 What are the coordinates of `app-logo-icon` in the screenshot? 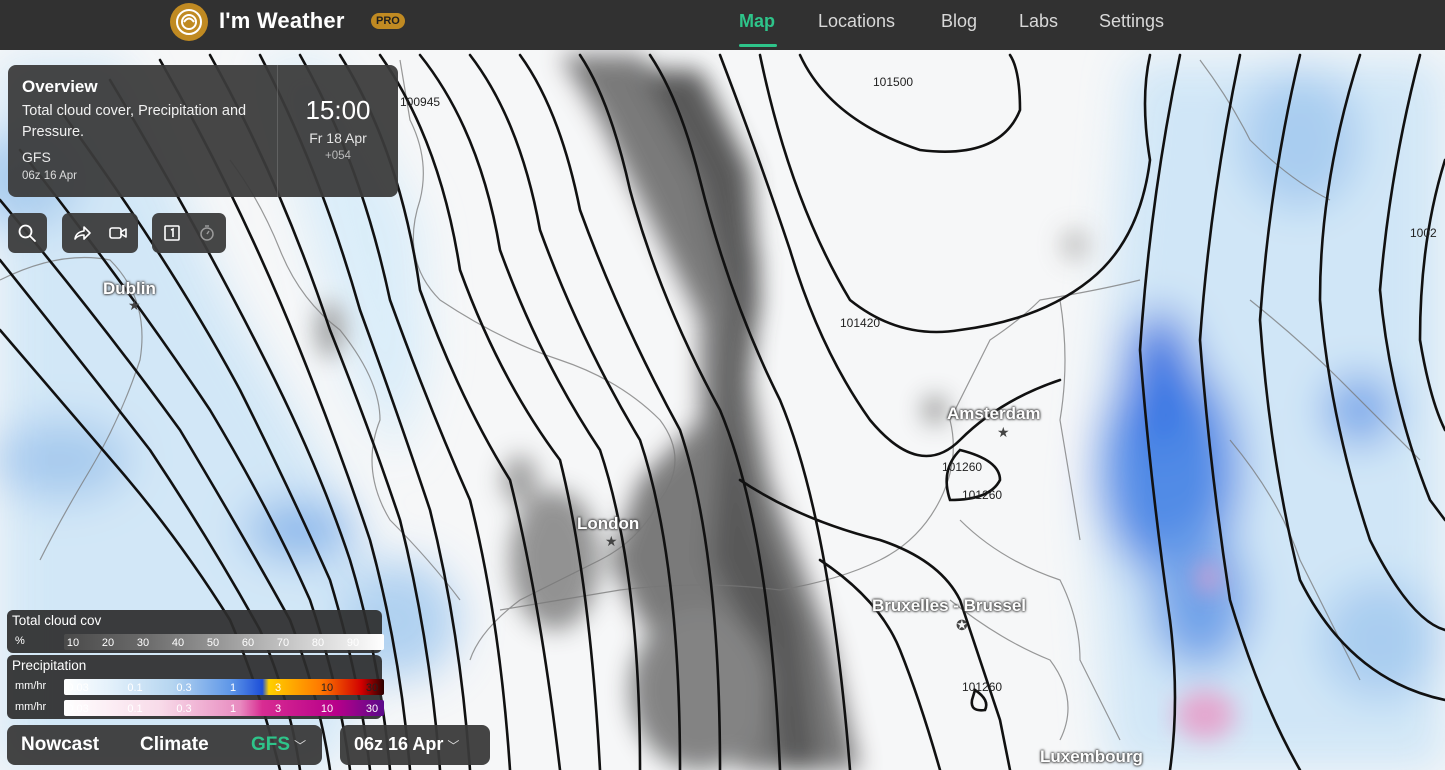 It's located at (189, 22).